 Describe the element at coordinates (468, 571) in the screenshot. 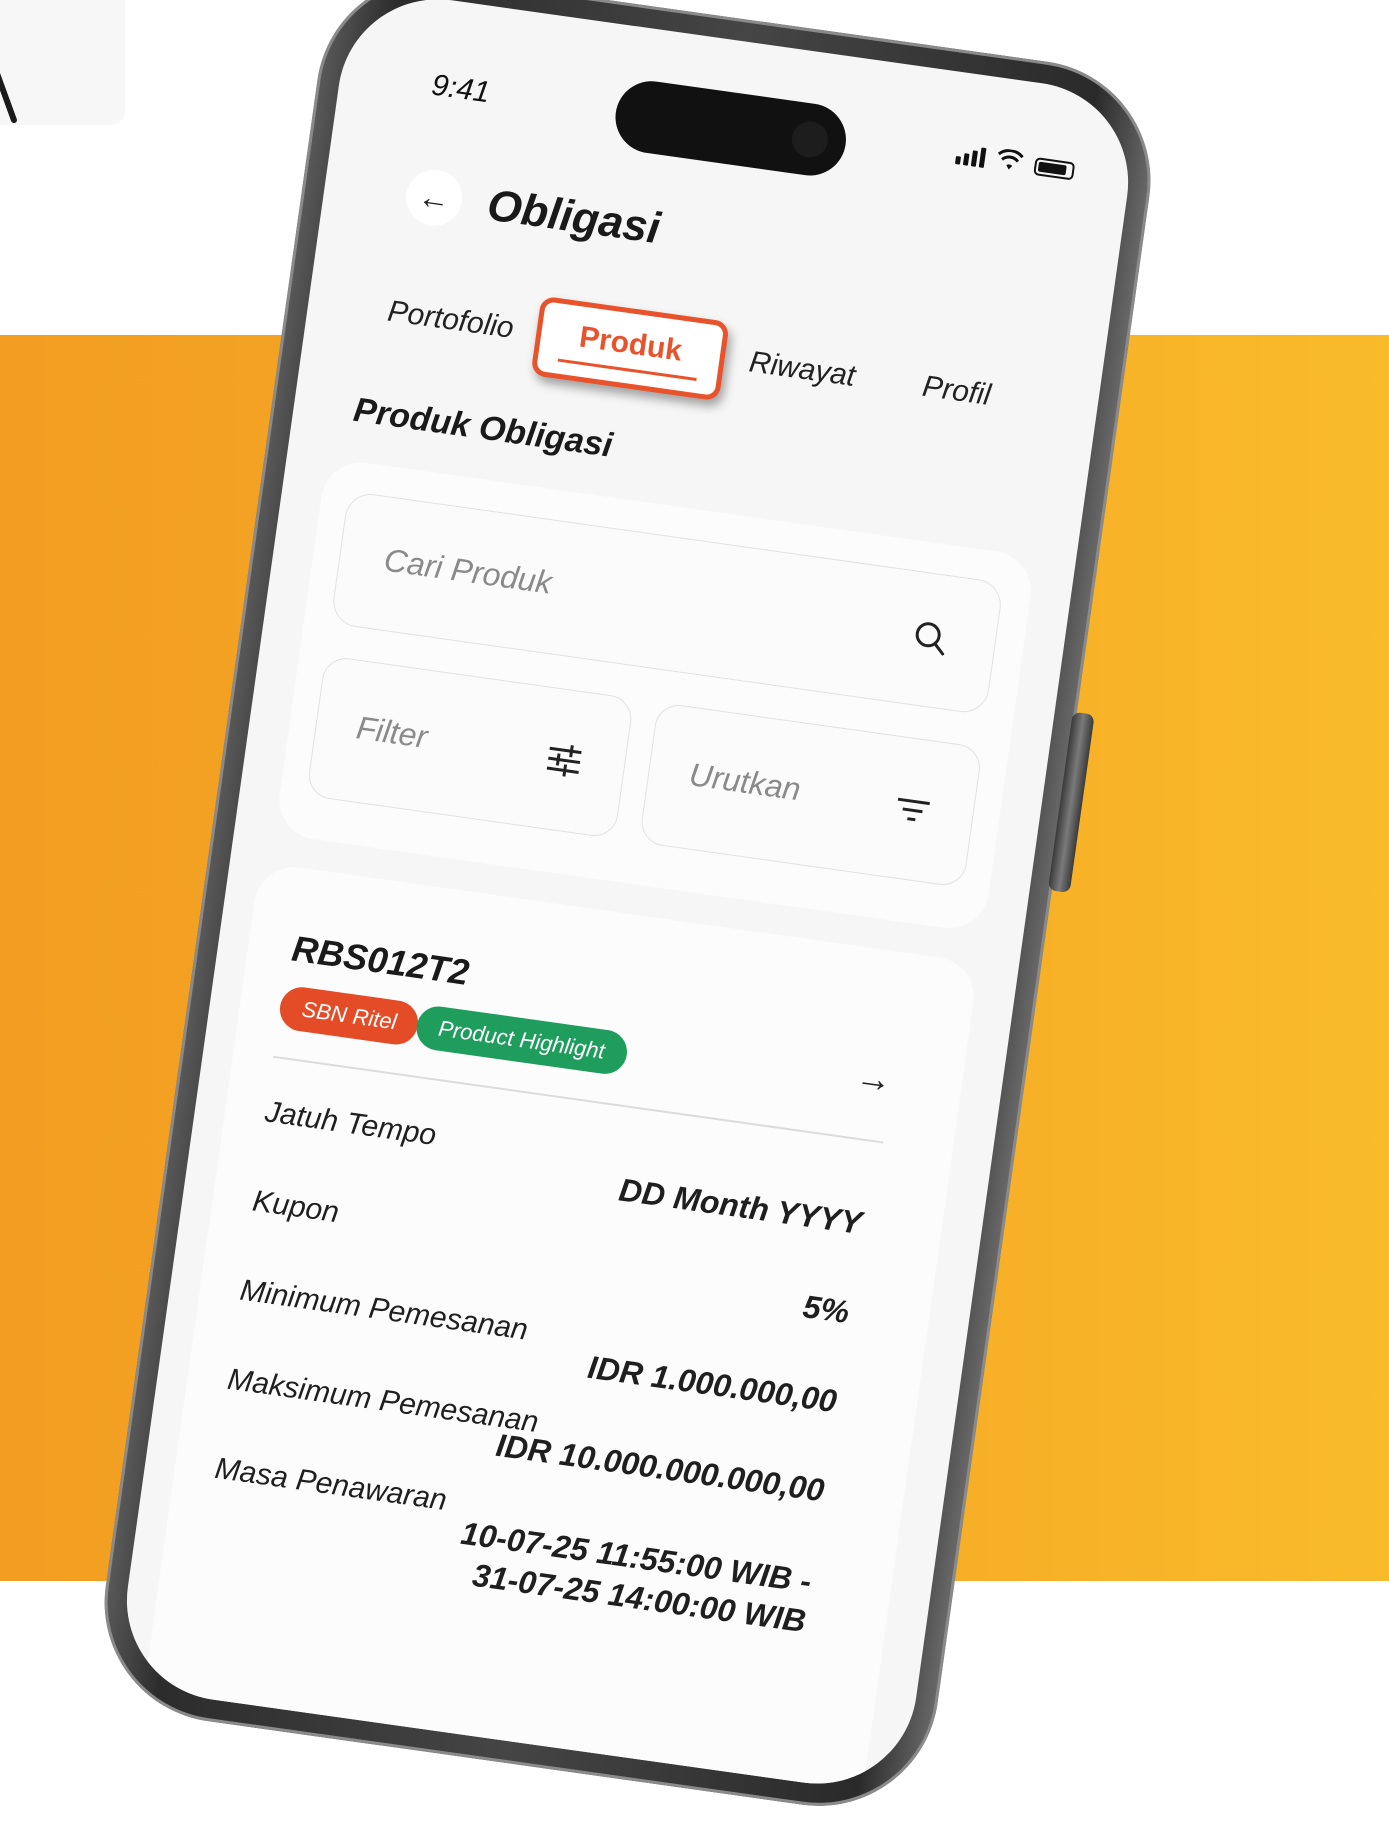

I see `search-placeholder: Cari Produk` at that location.